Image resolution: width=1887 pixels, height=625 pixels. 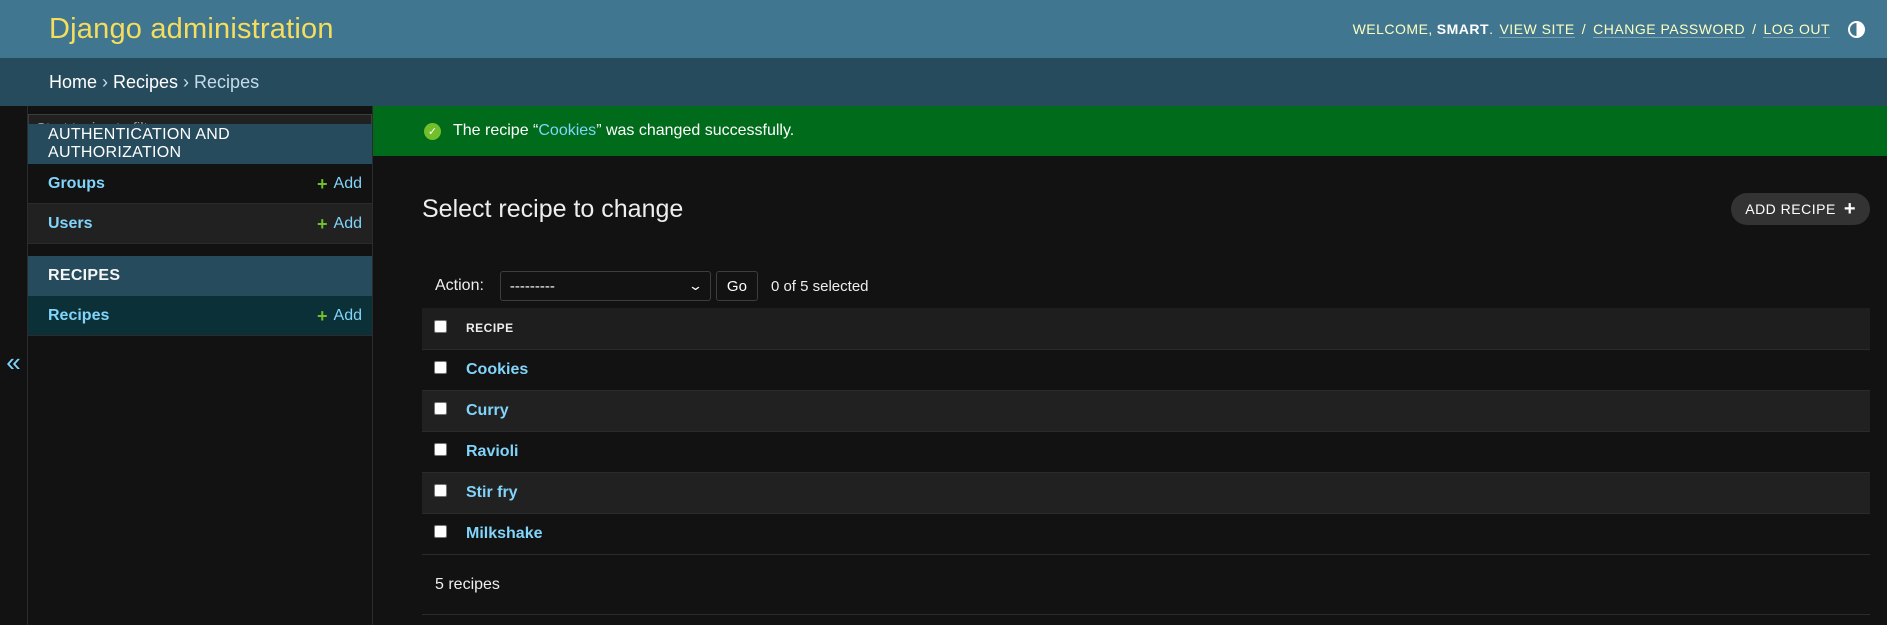 I want to click on sidebar-item-groups: Groups + Add, so click(x=200, y=184).